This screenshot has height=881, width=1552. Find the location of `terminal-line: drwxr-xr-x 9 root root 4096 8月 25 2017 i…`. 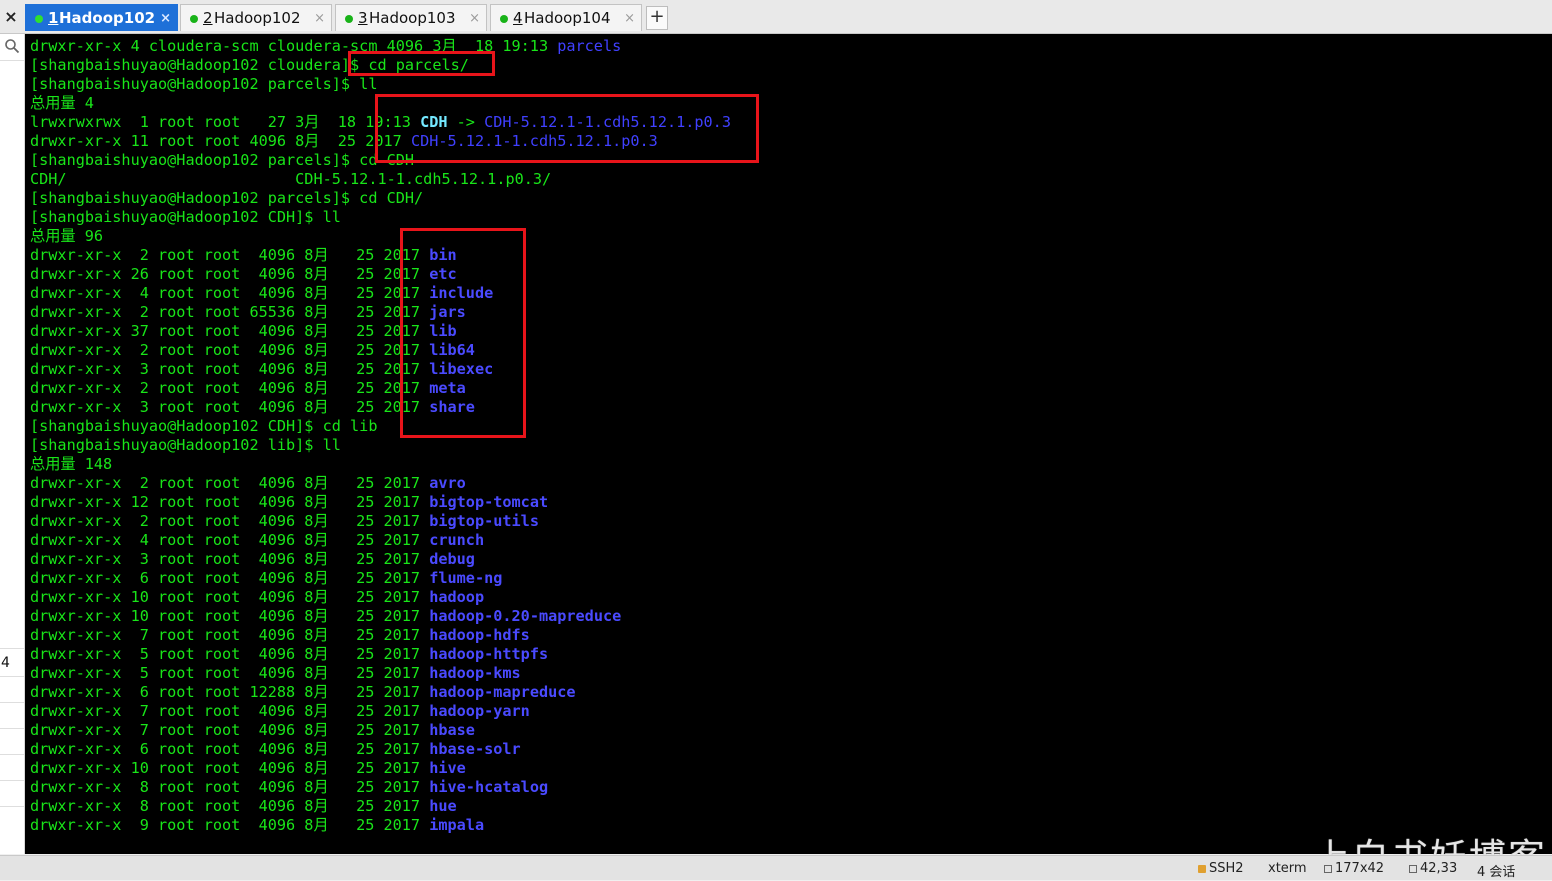

terminal-line: drwxr-xr-x 9 root root 4096 8月 25 2017 i… is located at coordinates (380, 825).